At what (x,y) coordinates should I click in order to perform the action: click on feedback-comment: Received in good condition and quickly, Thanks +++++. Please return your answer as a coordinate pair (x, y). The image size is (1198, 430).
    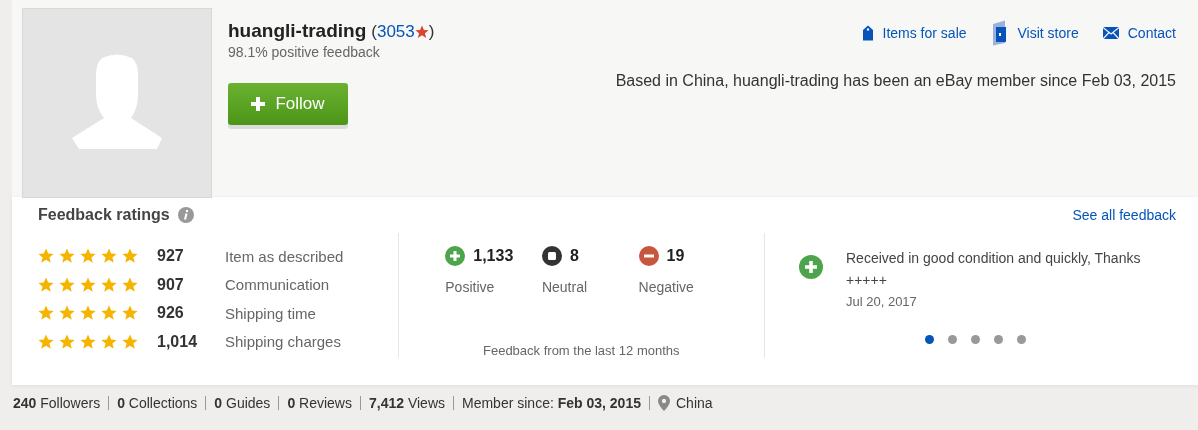
    Looking at the image, I should click on (994, 269).